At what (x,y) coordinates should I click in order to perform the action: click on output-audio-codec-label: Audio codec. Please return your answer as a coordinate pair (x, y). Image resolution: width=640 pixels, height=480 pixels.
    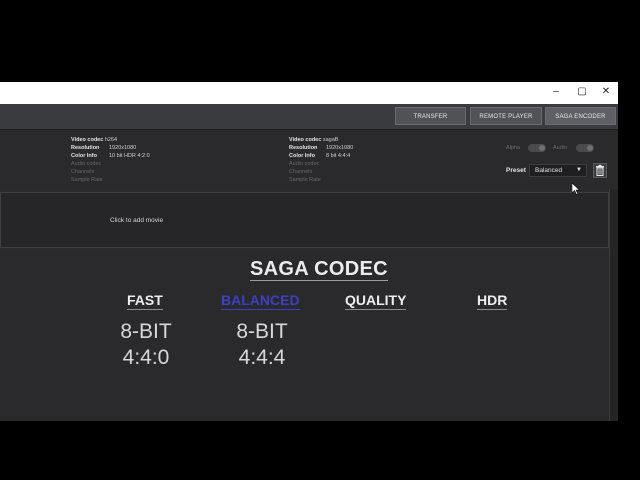
    Looking at the image, I should click on (304, 164).